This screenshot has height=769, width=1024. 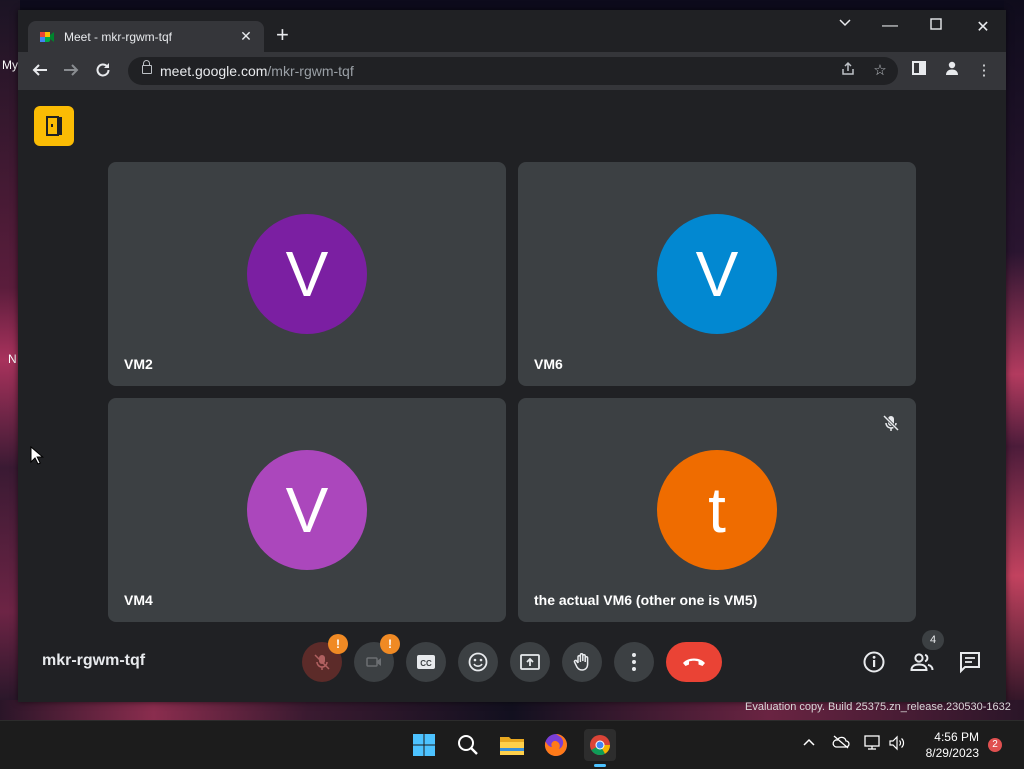 I want to click on host-controls-icon, so click(x=54, y=126).